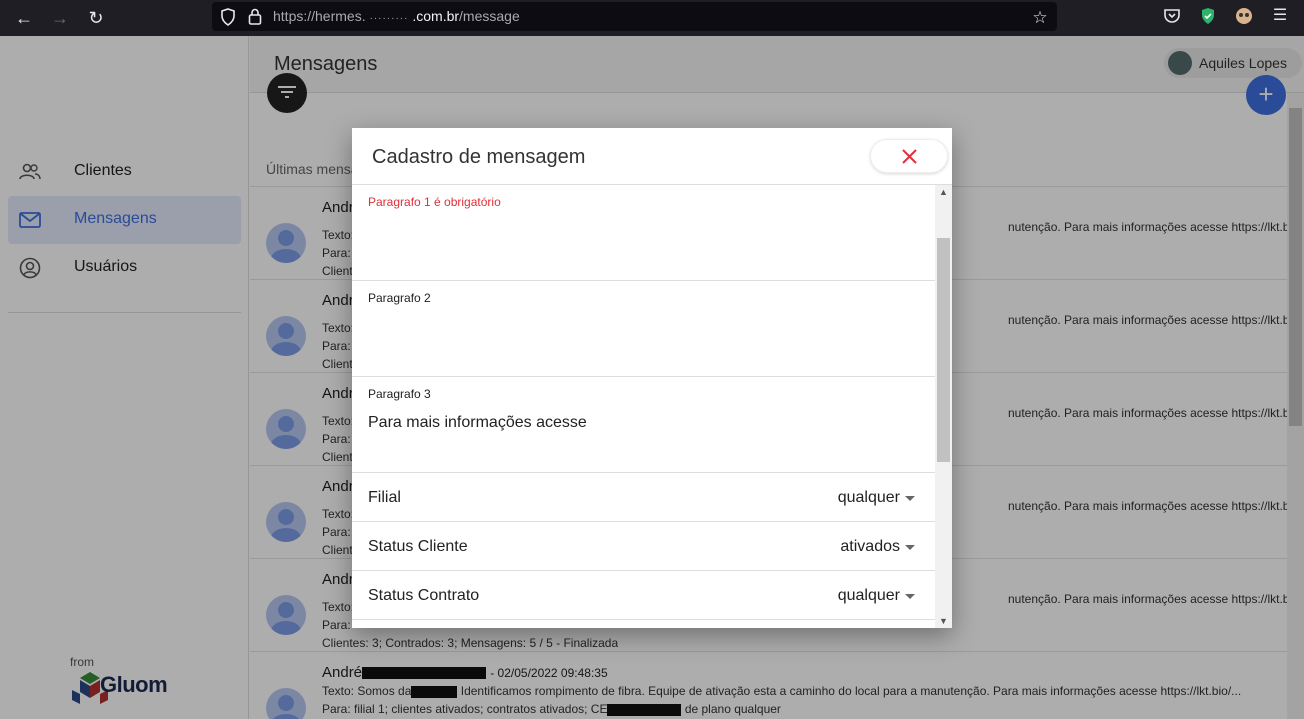  What do you see at coordinates (643, 233) in the screenshot?
I see `paragraph-1-field: Paragrafo 1 é obrigatório` at bounding box center [643, 233].